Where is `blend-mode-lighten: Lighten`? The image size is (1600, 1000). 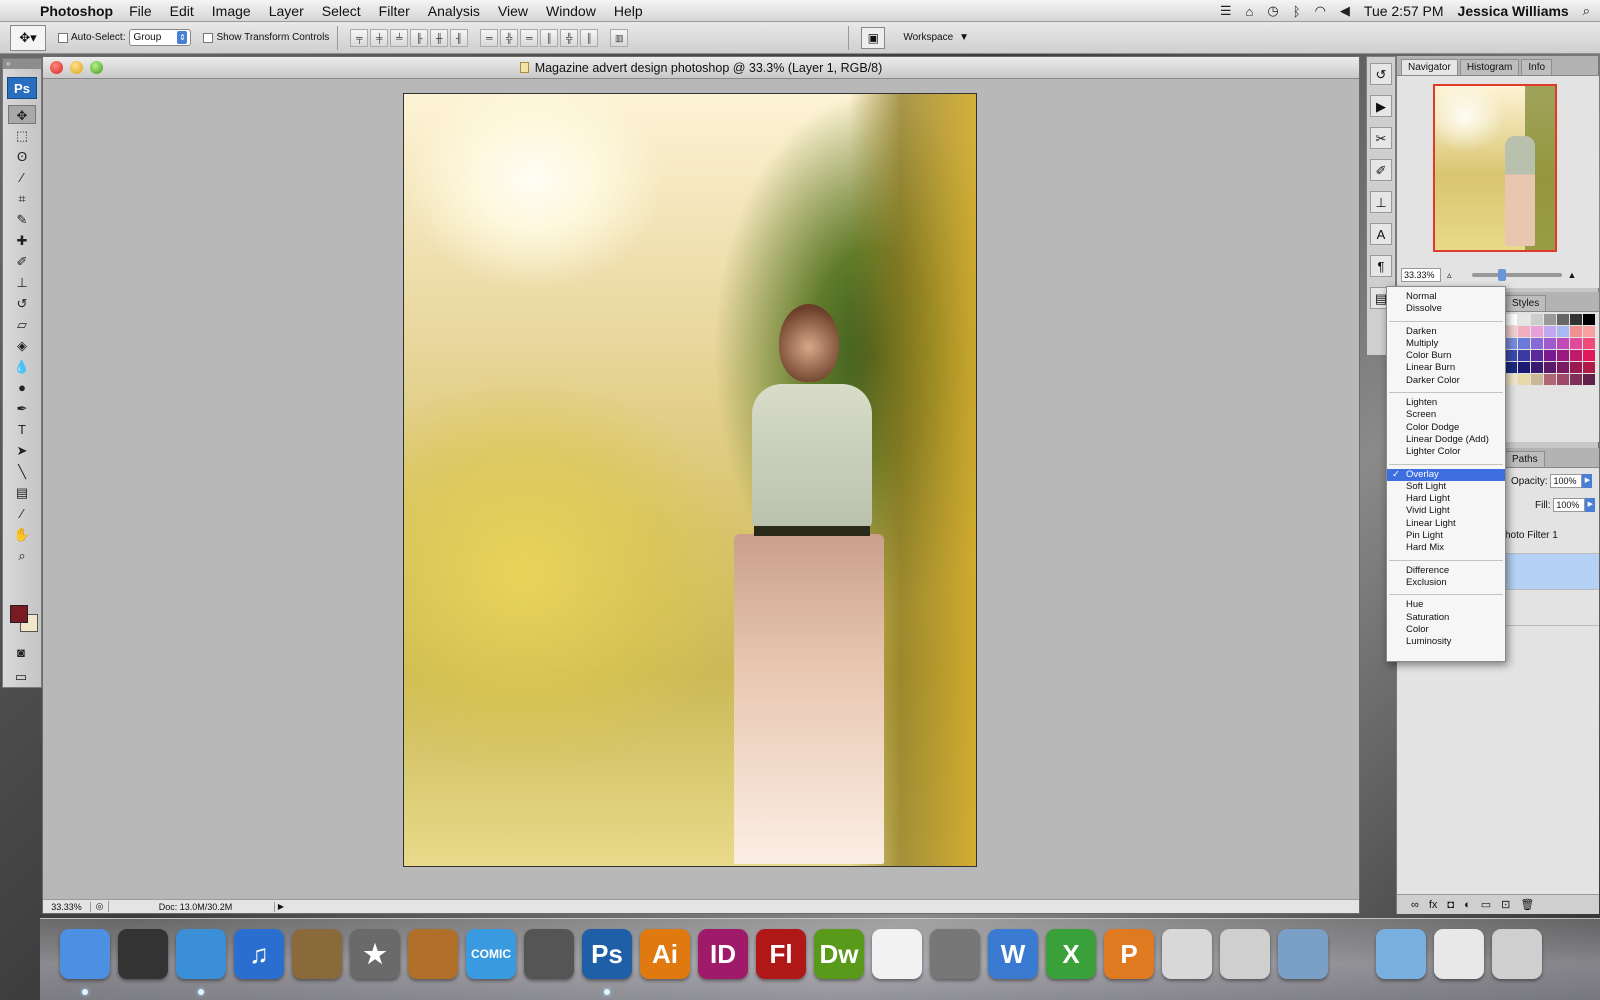
blend-mode-lighten: Lighten is located at coordinates (1446, 403).